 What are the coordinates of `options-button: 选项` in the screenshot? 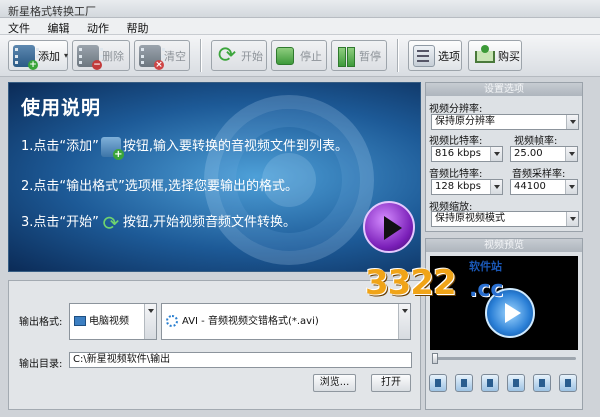 It's located at (435, 55).